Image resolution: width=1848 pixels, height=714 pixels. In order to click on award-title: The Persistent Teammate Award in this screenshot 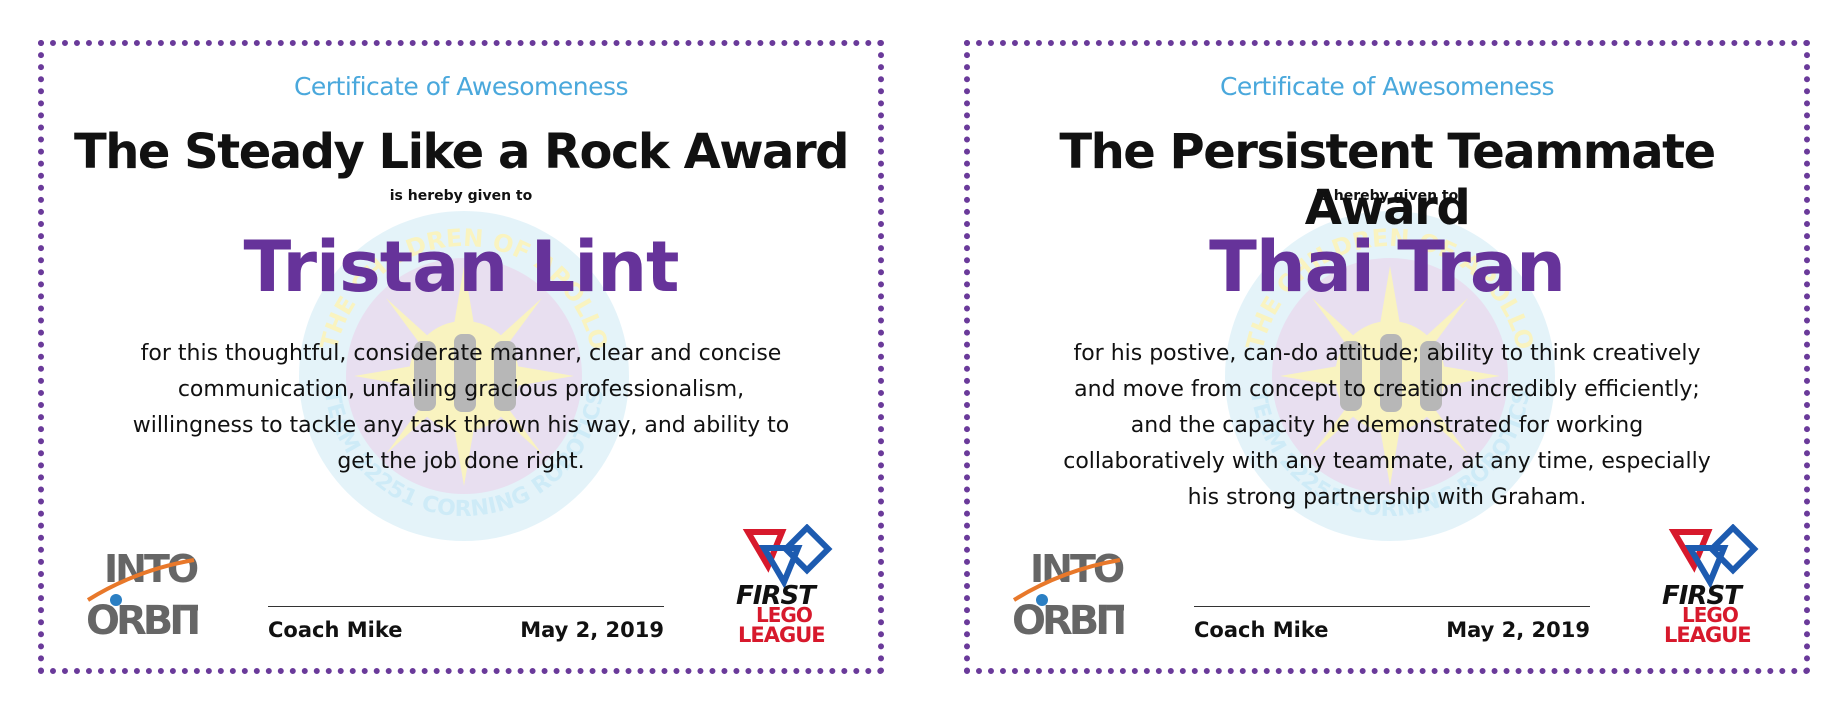, I will do `click(1387, 180)`.